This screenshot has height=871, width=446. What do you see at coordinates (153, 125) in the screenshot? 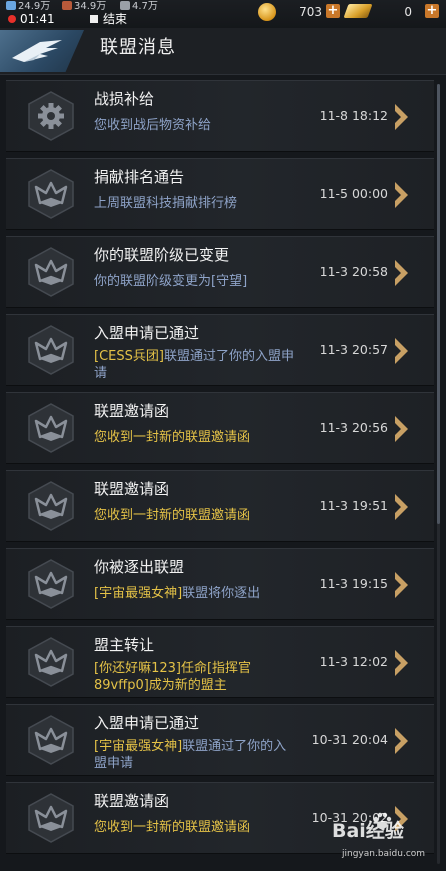
I see `message-desc: 您收到战后物资补给` at bounding box center [153, 125].